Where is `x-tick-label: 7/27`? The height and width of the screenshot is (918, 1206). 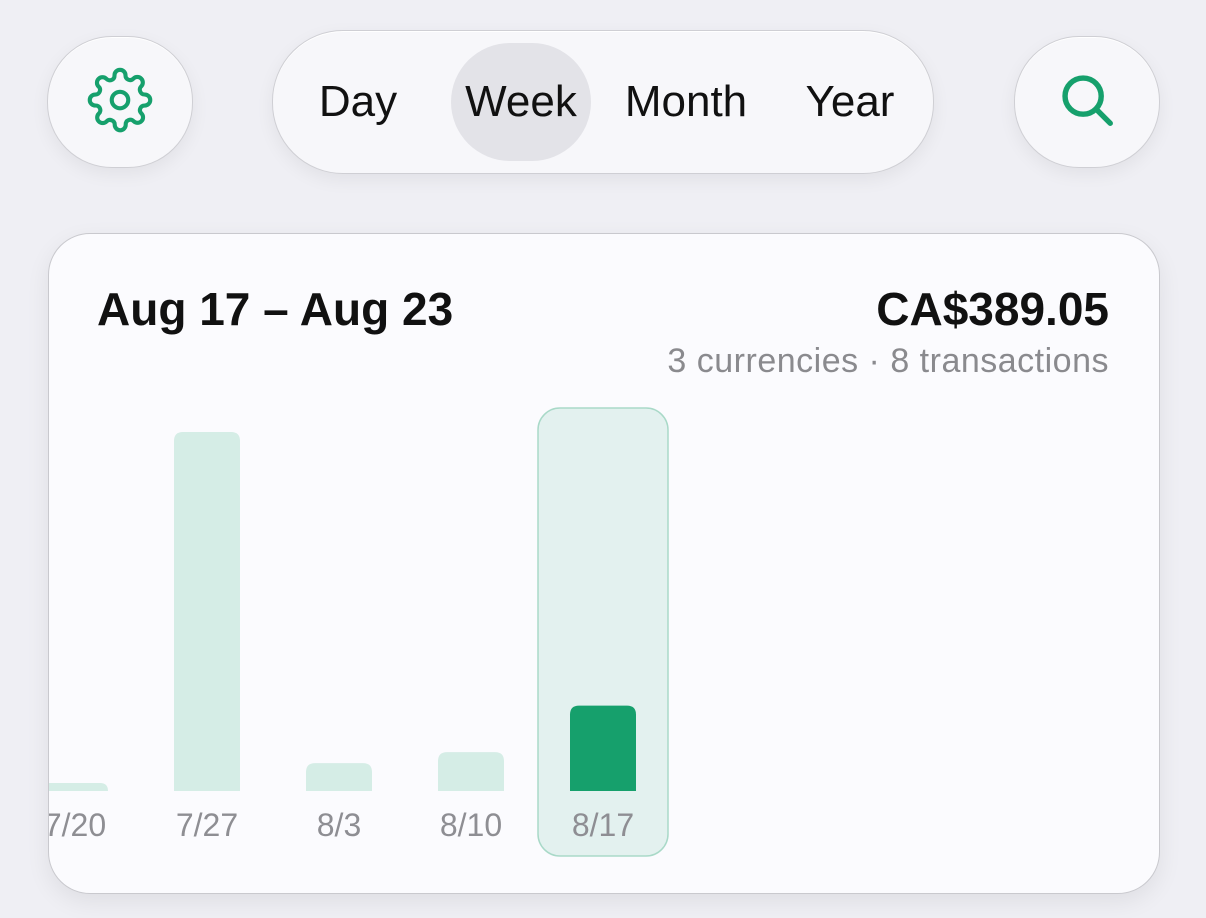 x-tick-label: 7/27 is located at coordinates (207, 825).